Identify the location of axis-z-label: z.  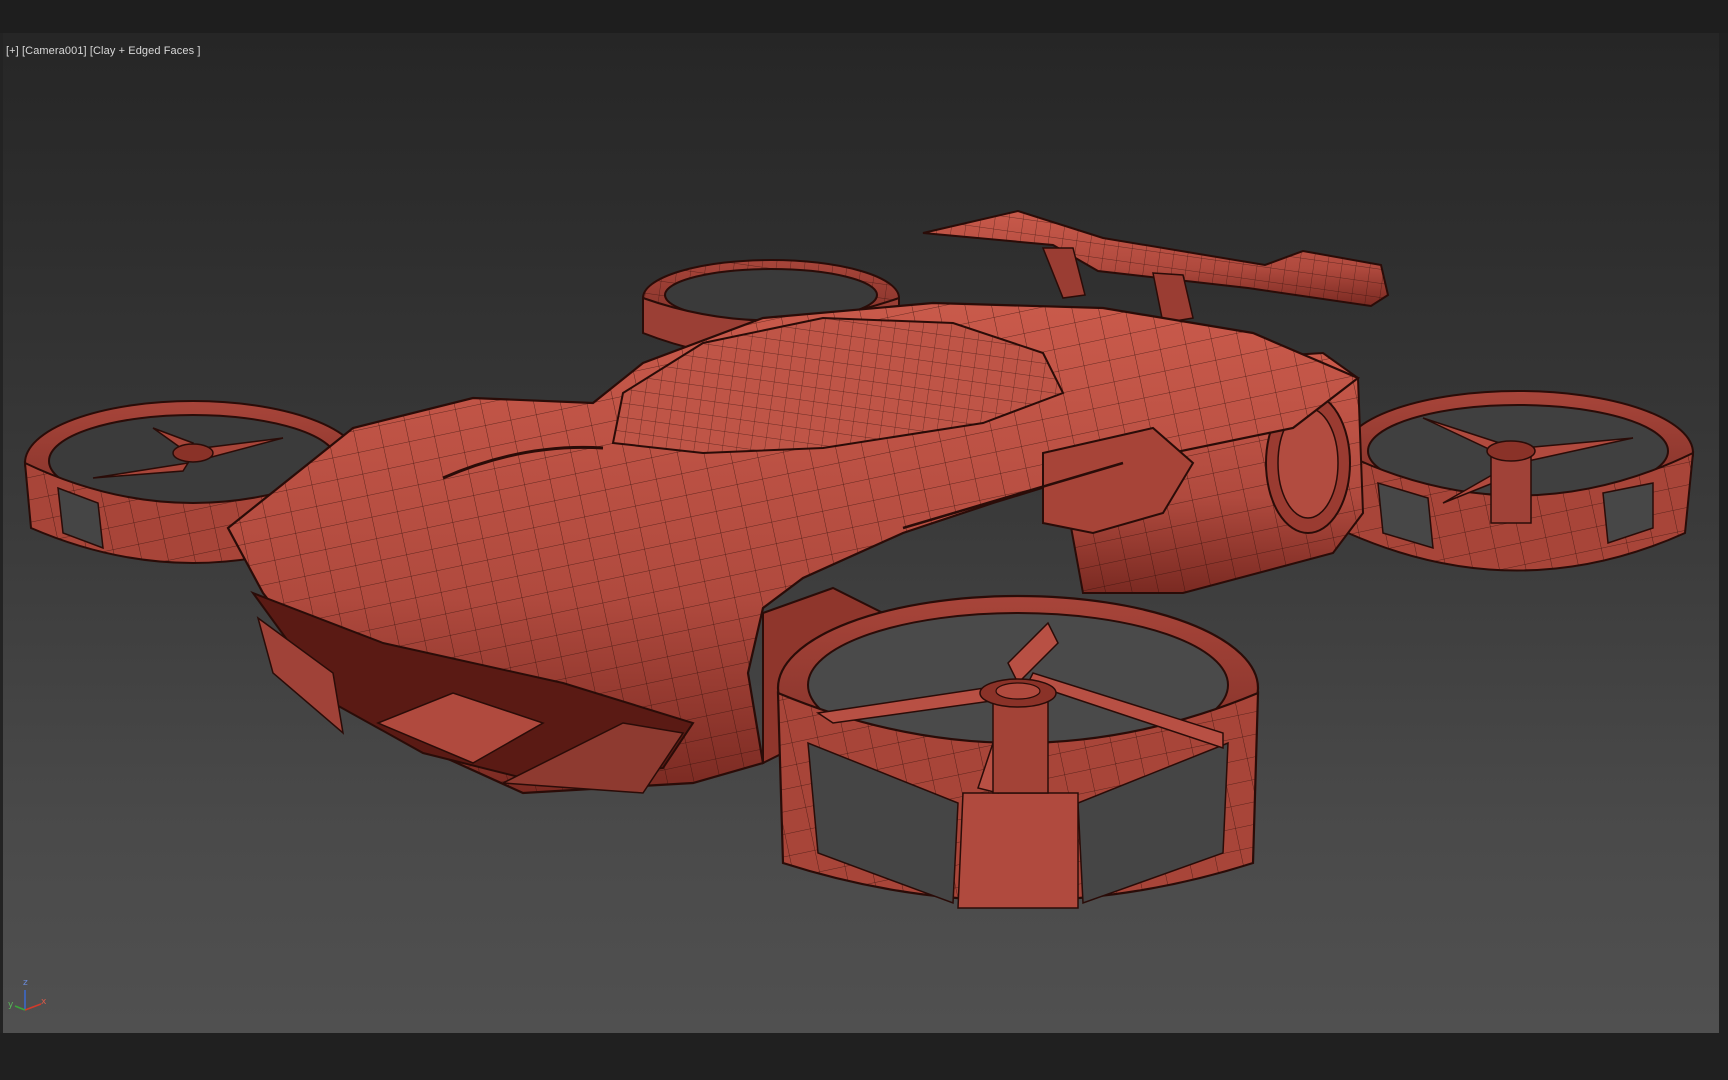
(25, 983).